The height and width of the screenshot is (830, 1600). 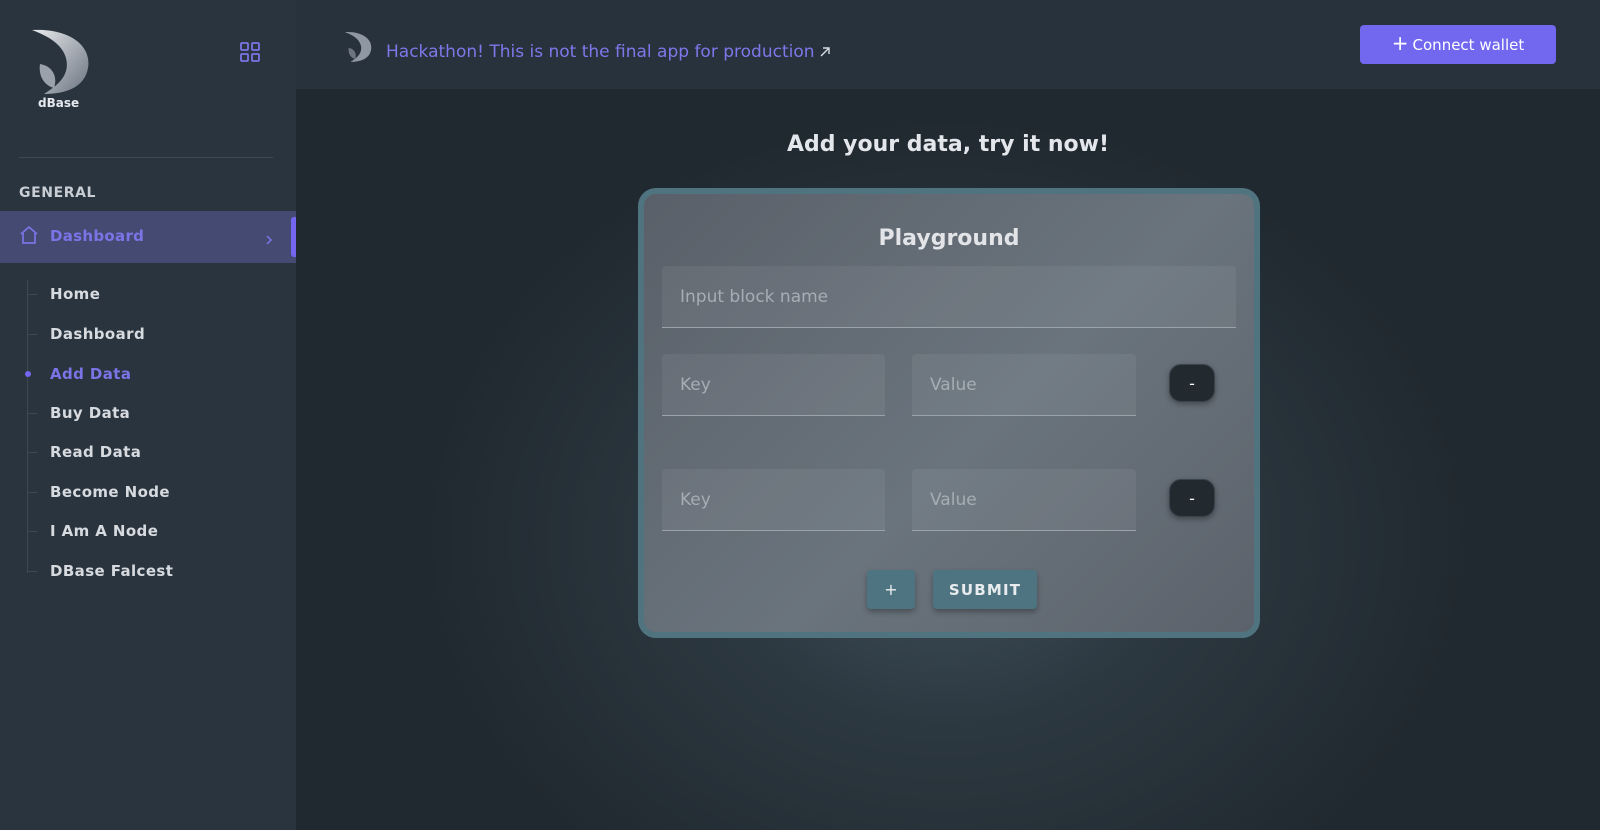 What do you see at coordinates (29, 235) in the screenshot?
I see `home-icon` at bounding box center [29, 235].